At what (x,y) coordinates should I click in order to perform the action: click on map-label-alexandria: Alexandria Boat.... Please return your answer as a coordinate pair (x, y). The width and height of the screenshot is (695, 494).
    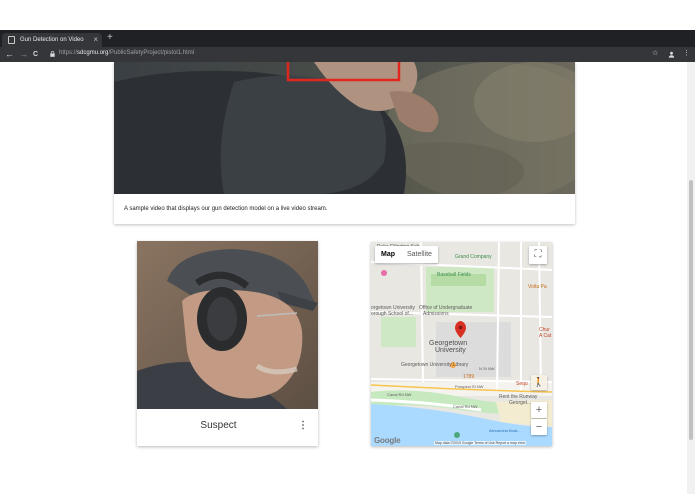
    Looking at the image, I should click on (505, 430).